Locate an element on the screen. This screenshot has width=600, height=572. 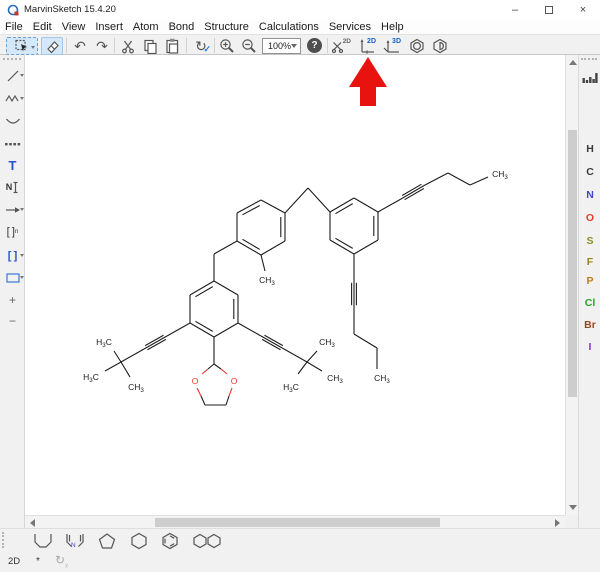
copy-button is located at coordinates (150, 46).